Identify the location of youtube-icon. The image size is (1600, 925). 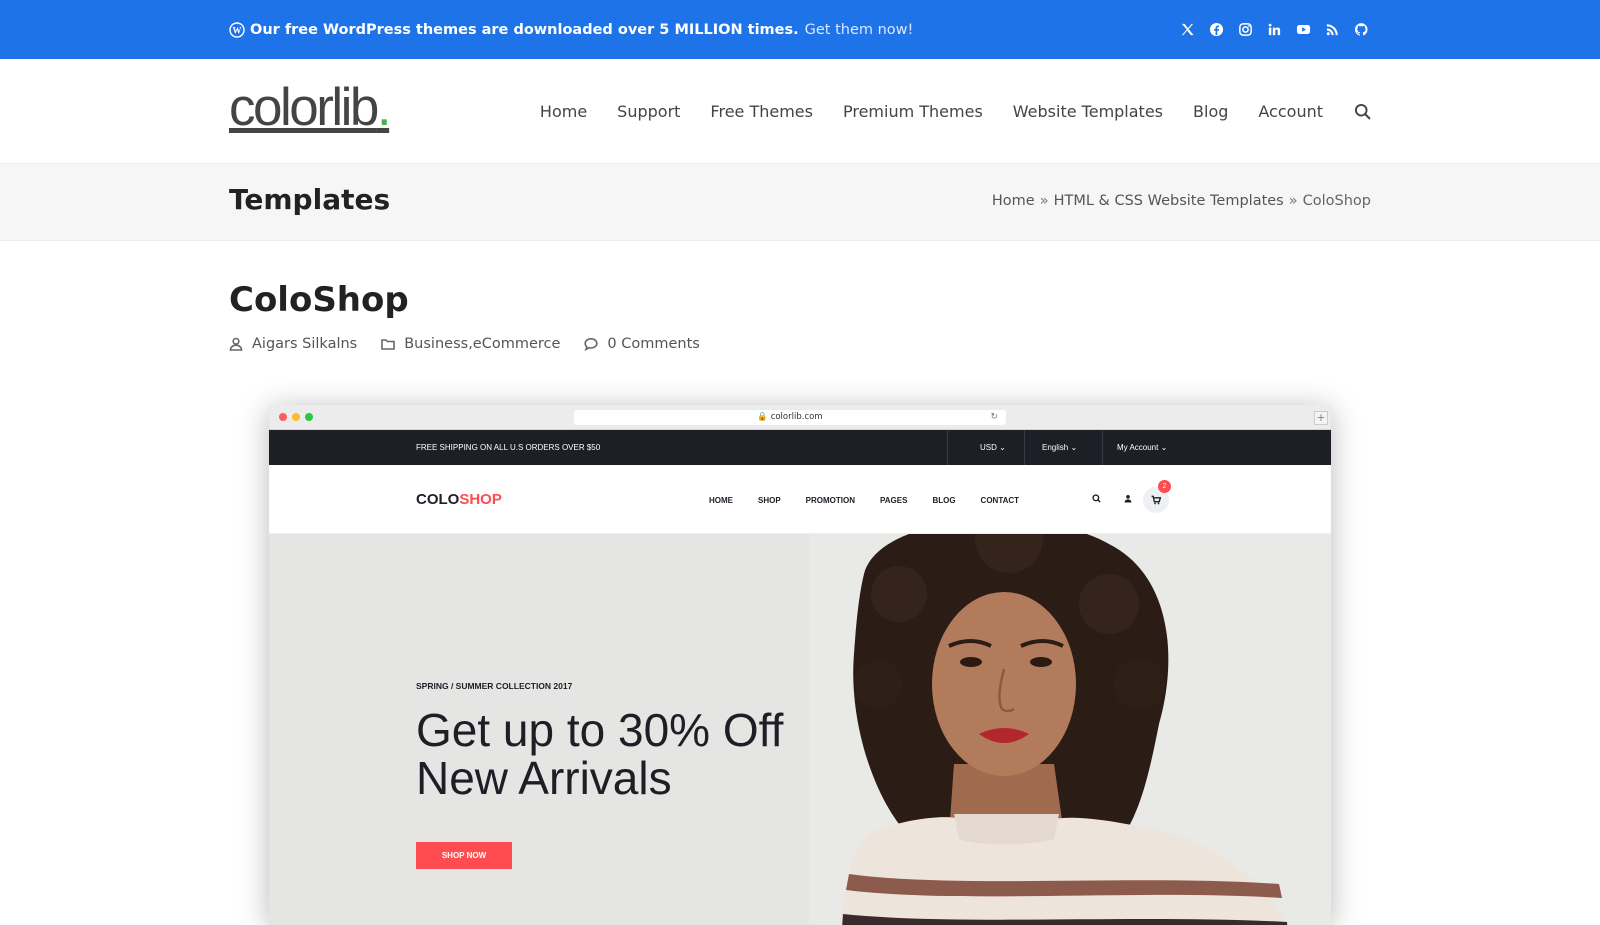
(1303, 30).